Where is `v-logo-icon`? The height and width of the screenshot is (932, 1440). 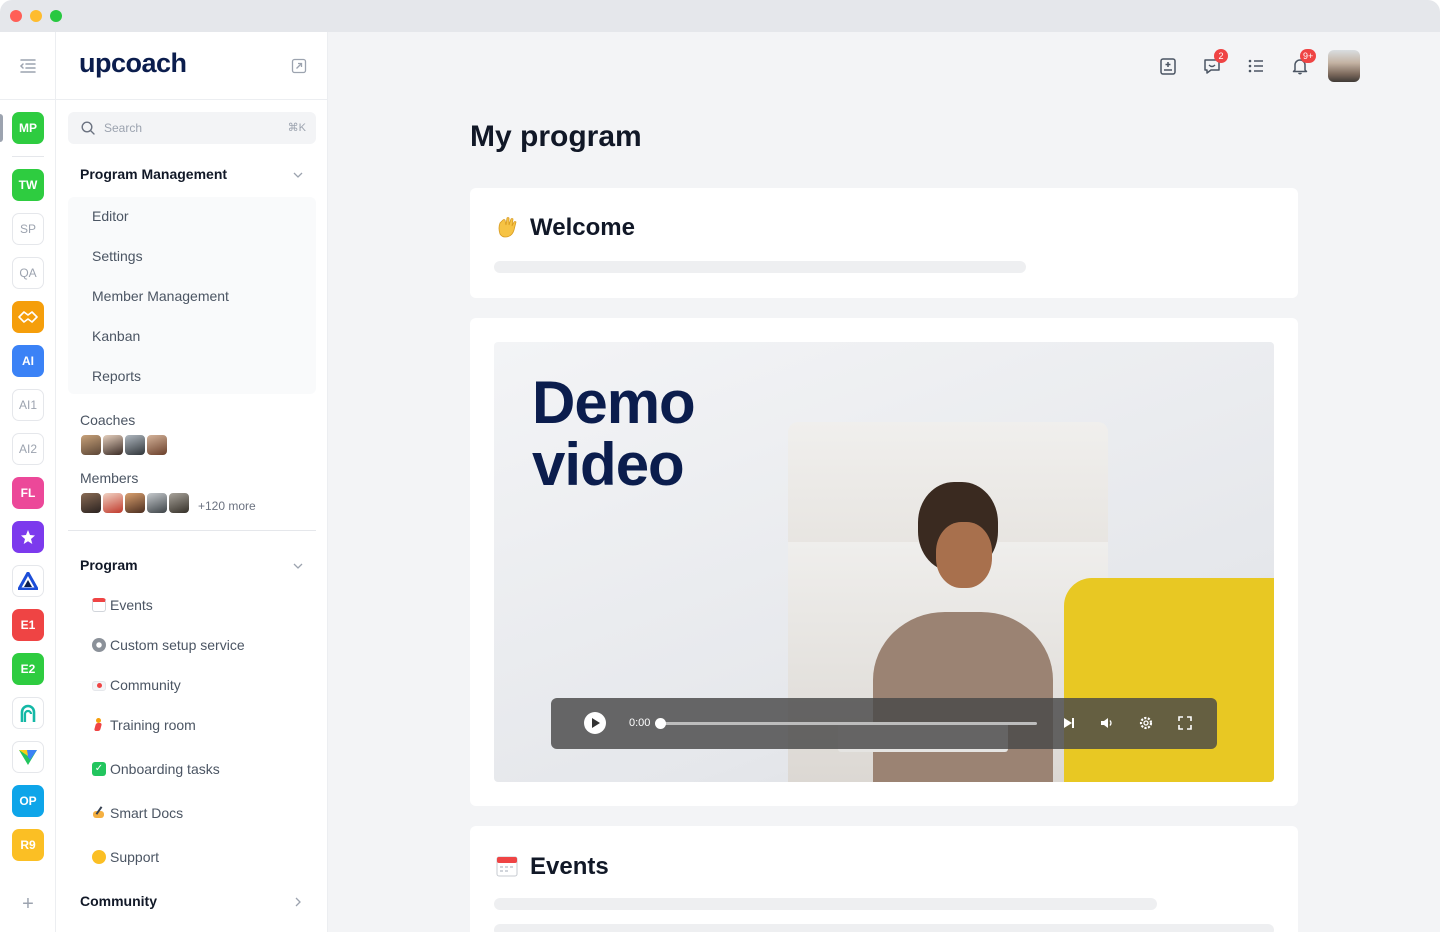 v-logo-icon is located at coordinates (28, 757).